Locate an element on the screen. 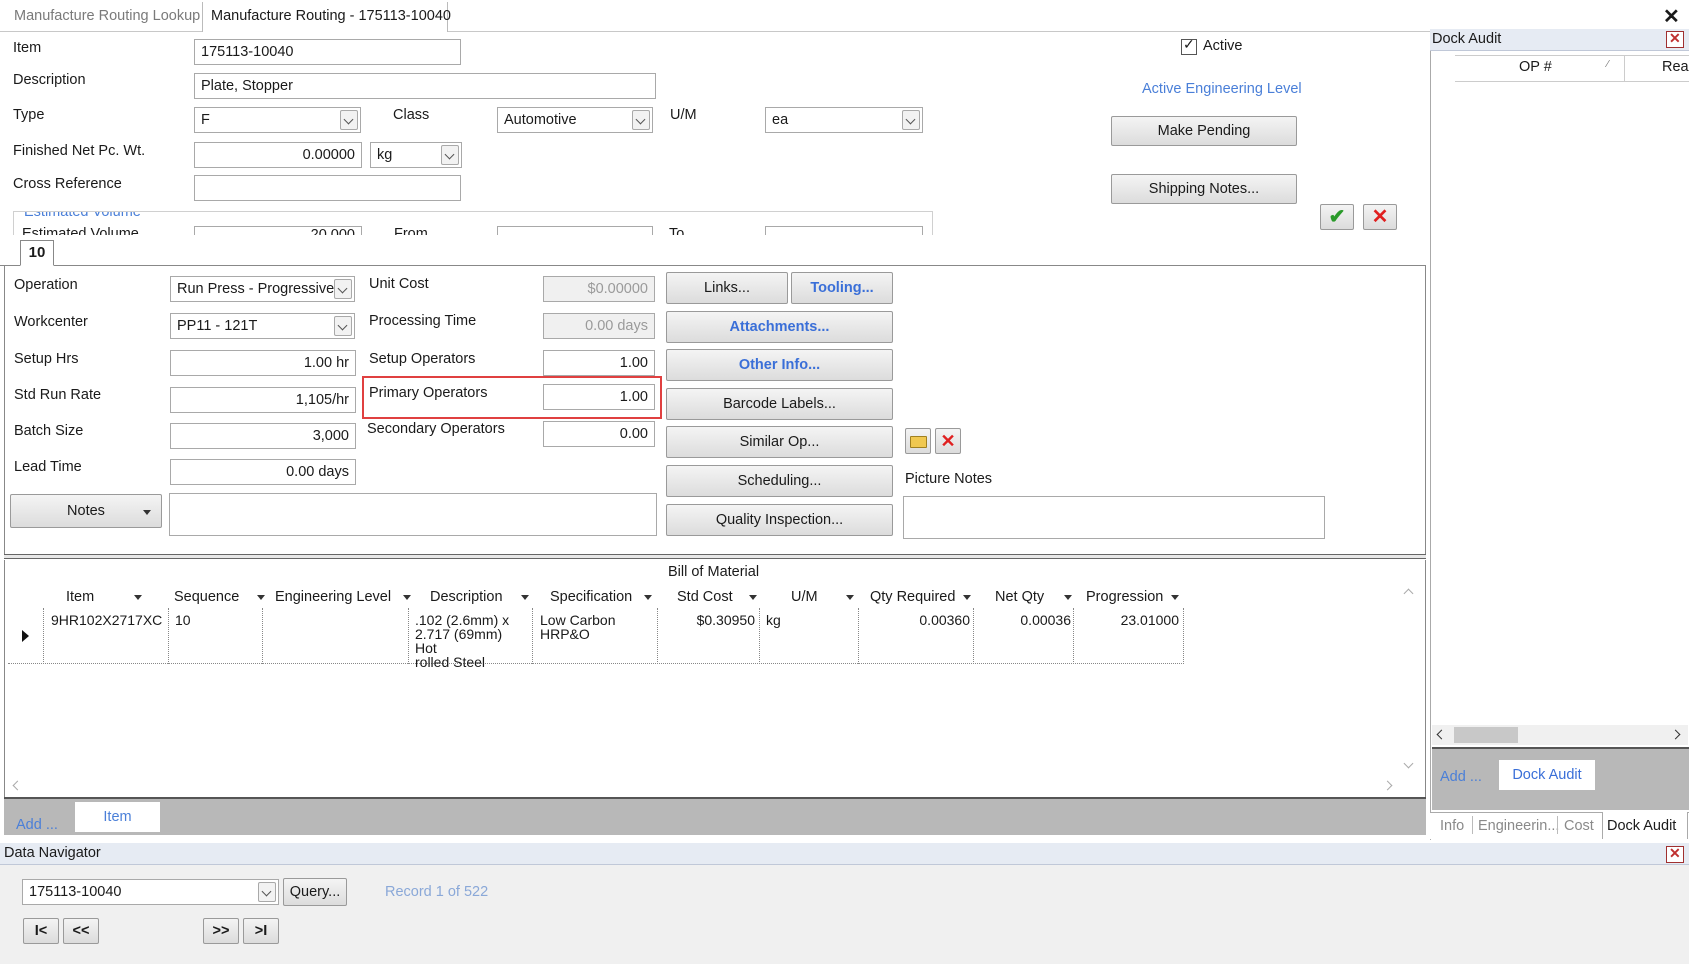 The image size is (1689, 964). next-record-button: >> is located at coordinates (221, 931).